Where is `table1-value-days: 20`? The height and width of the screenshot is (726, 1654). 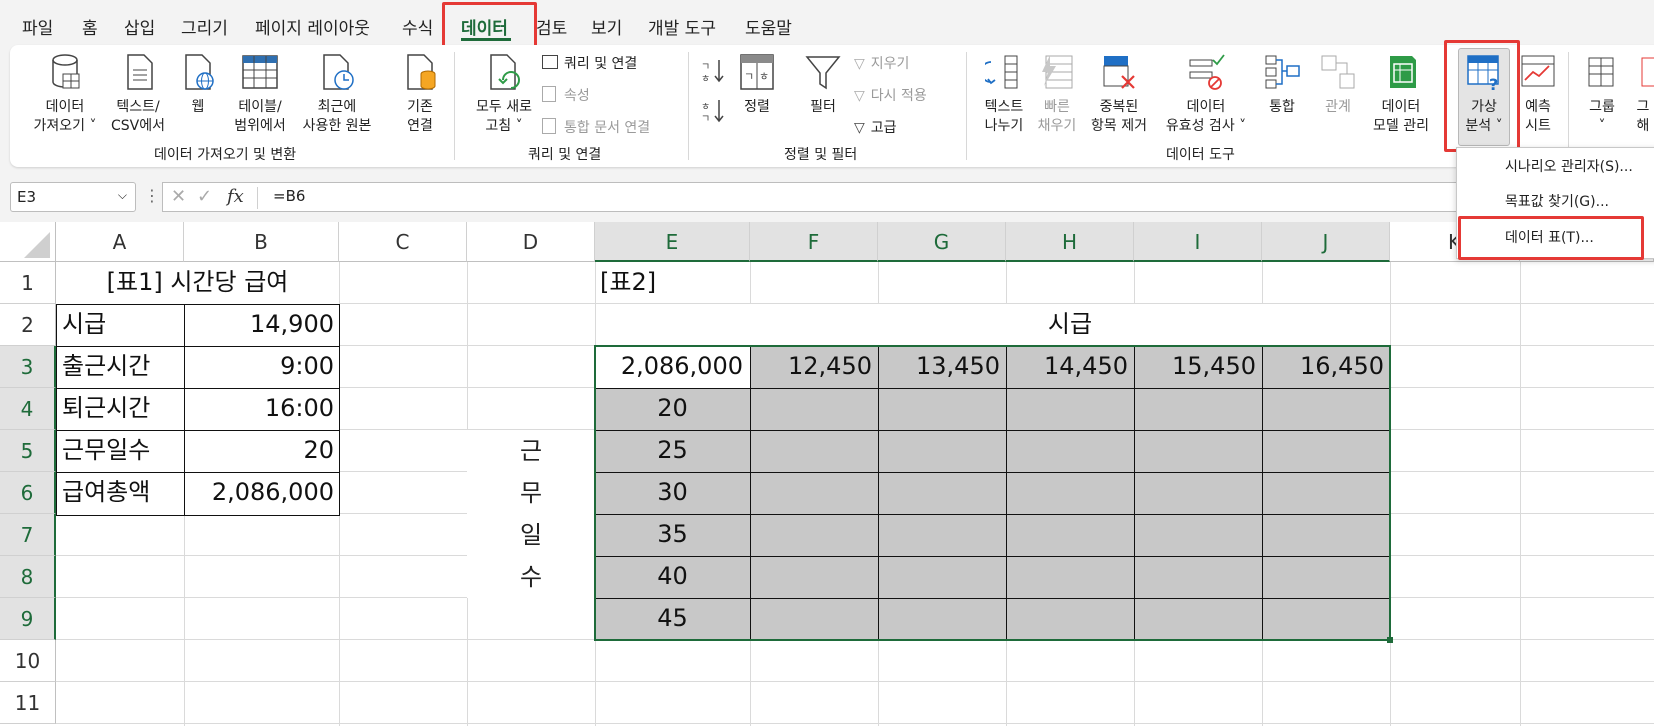
table1-value-days: 20 is located at coordinates (259, 450).